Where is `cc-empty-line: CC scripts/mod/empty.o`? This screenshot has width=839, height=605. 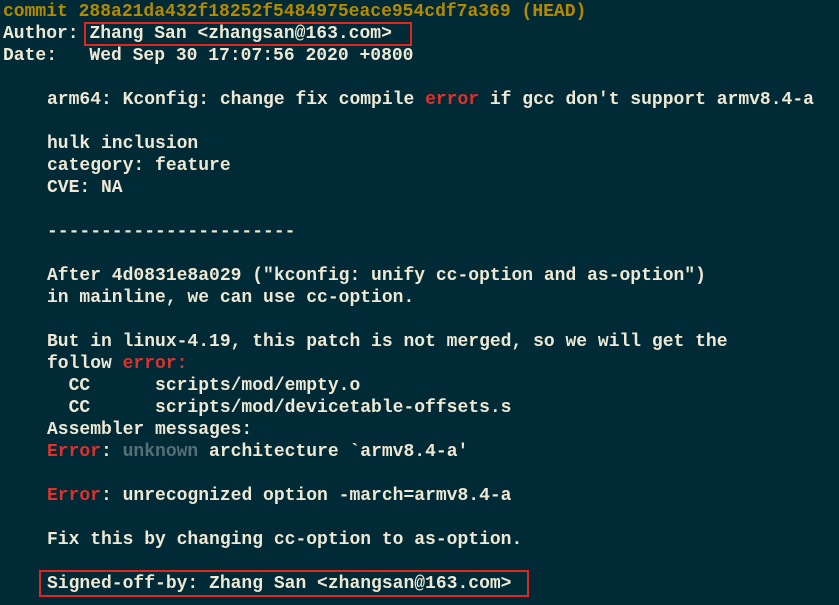
cc-empty-line: CC scripts/mod/empty.o is located at coordinates (204, 386).